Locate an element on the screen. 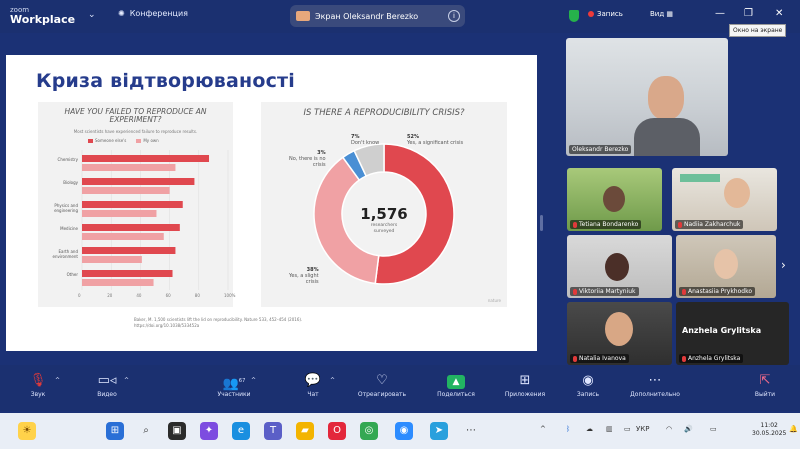 The image size is (800, 449). opera-icon: O is located at coordinates (337, 431).